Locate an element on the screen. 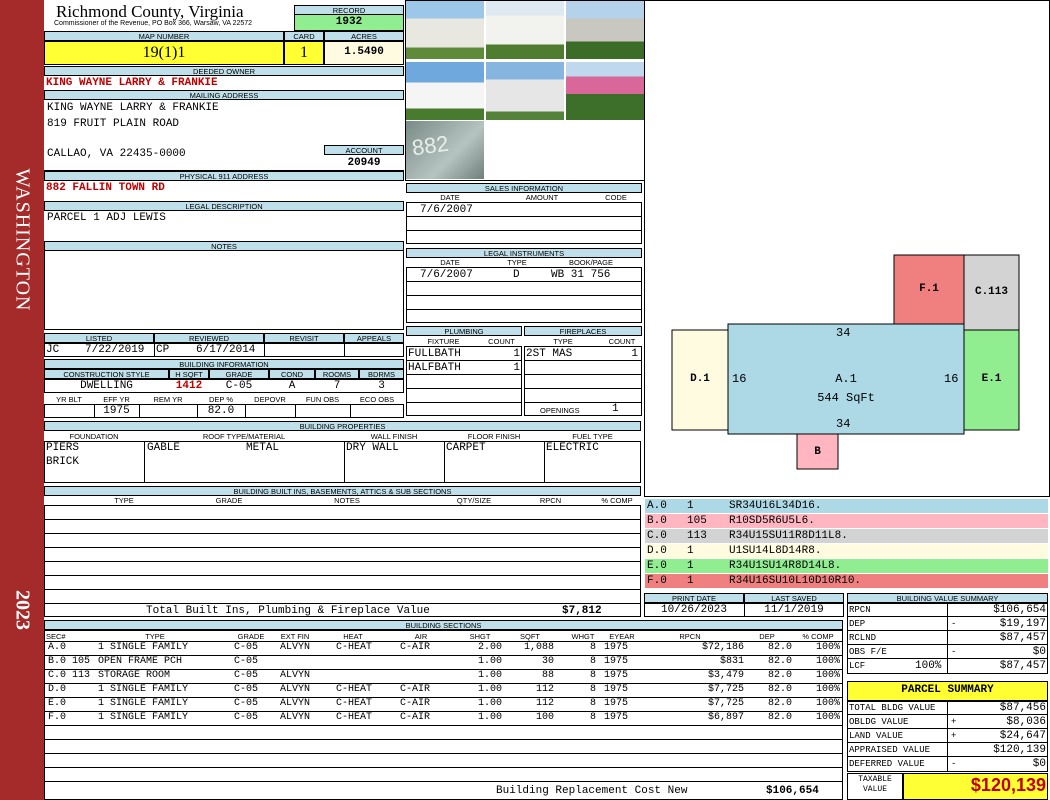  map-number: 19(1)1 is located at coordinates (164, 52).